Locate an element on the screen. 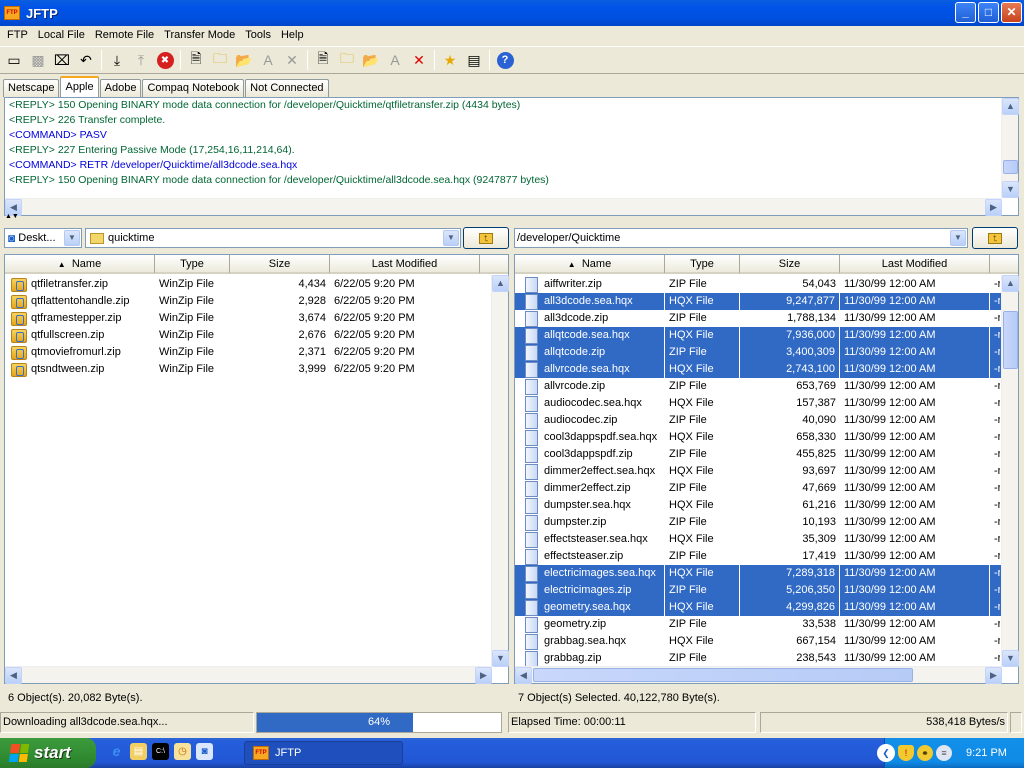 This screenshot has height=768, width=1024. local-horizontal-scrollbar: ◀ ▶ is located at coordinates (248, 675).